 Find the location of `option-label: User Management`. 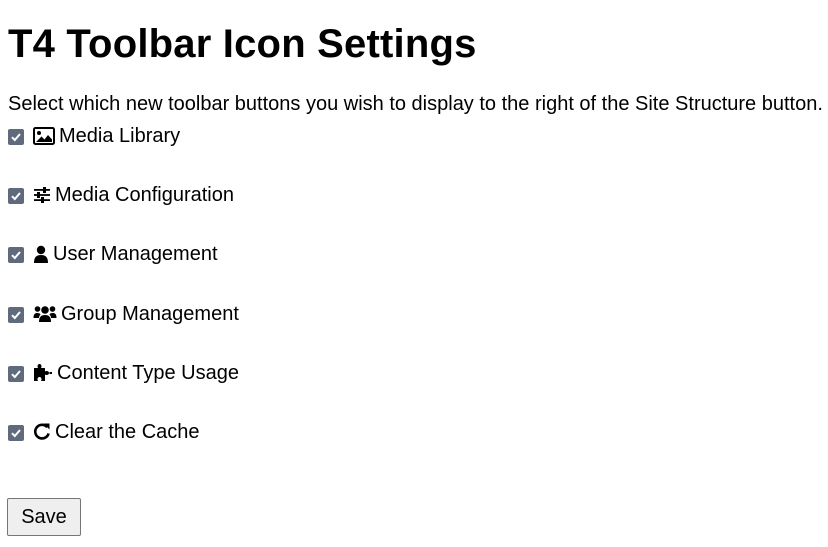

option-label: User Management is located at coordinates (135, 254).